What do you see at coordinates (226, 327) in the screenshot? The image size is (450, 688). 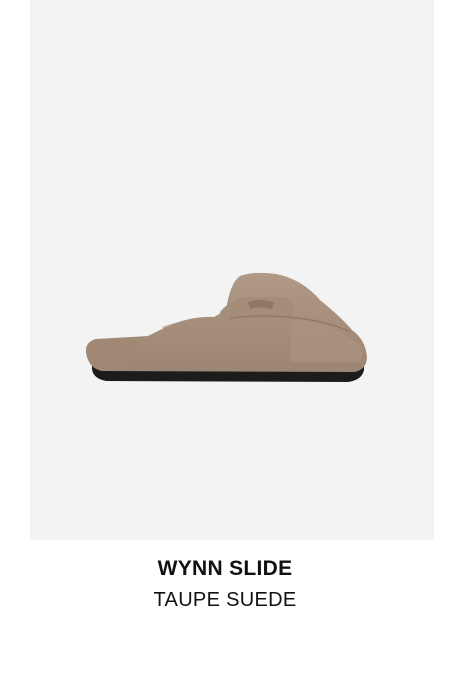 I see `shoe-image` at bounding box center [226, 327].